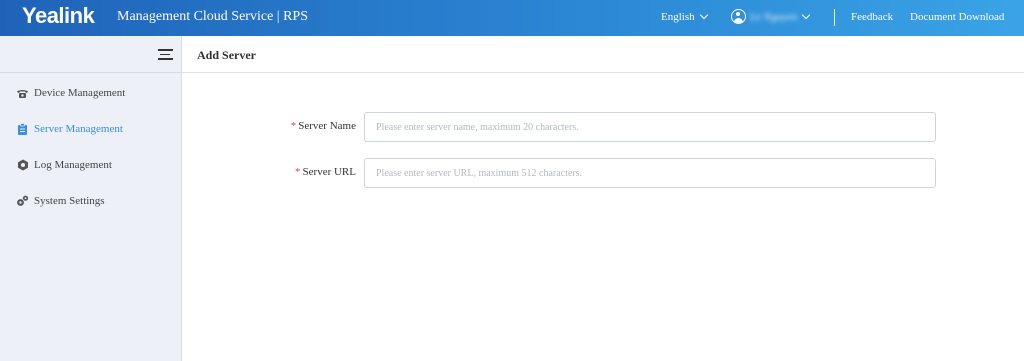 The image size is (1024, 361). What do you see at coordinates (69, 201) in the screenshot?
I see `sidebar-item-label: System Settings` at bounding box center [69, 201].